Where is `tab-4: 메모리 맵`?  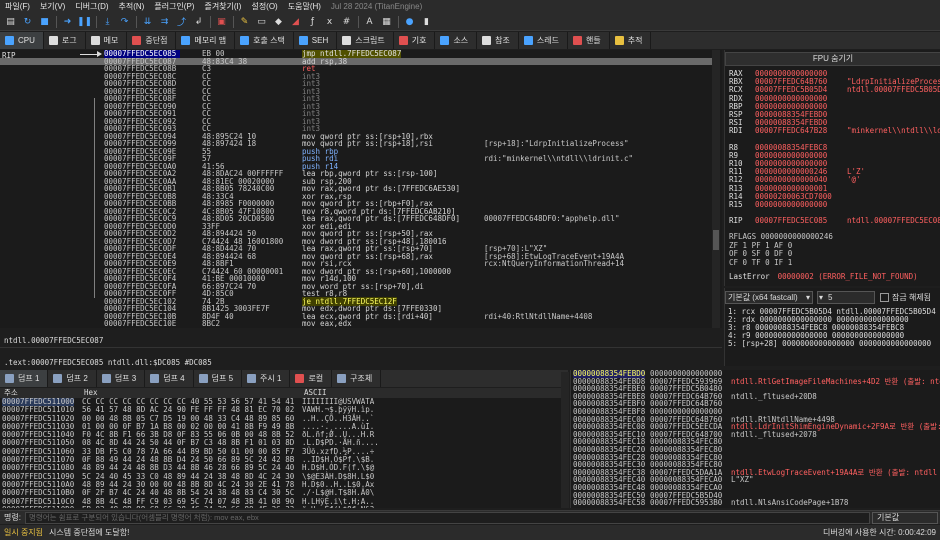 tab-4: 메모리 맵 is located at coordinates (206, 40).